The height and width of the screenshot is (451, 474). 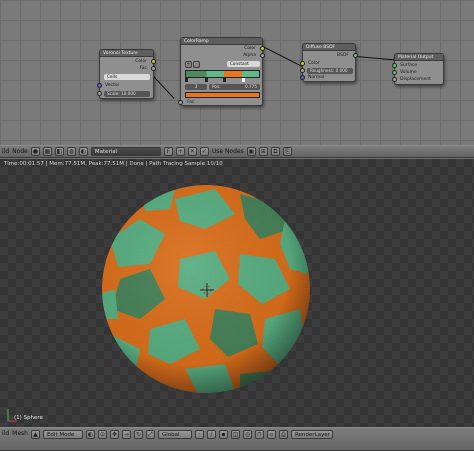 What do you see at coordinates (99, 85) in the screenshot?
I see `voronoi-in-vector-socket` at bounding box center [99, 85].